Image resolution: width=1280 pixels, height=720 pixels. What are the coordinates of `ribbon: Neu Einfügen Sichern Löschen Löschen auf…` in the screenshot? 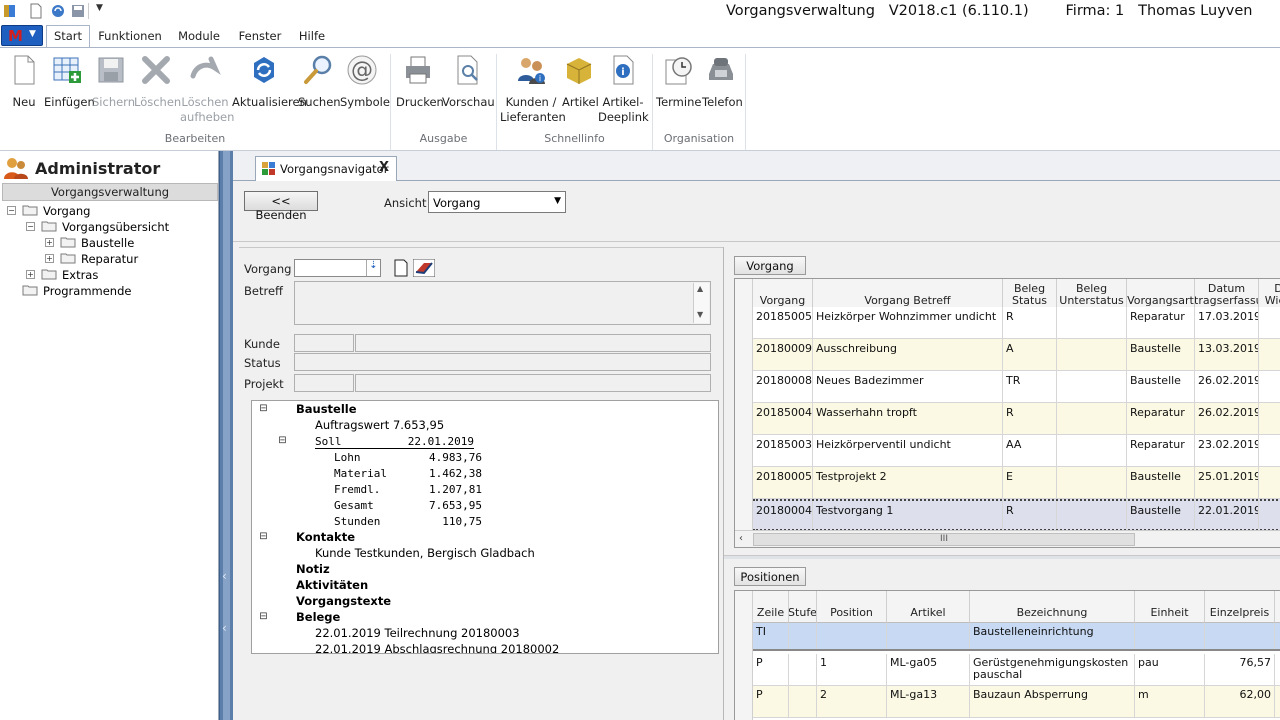 It's located at (640, 99).